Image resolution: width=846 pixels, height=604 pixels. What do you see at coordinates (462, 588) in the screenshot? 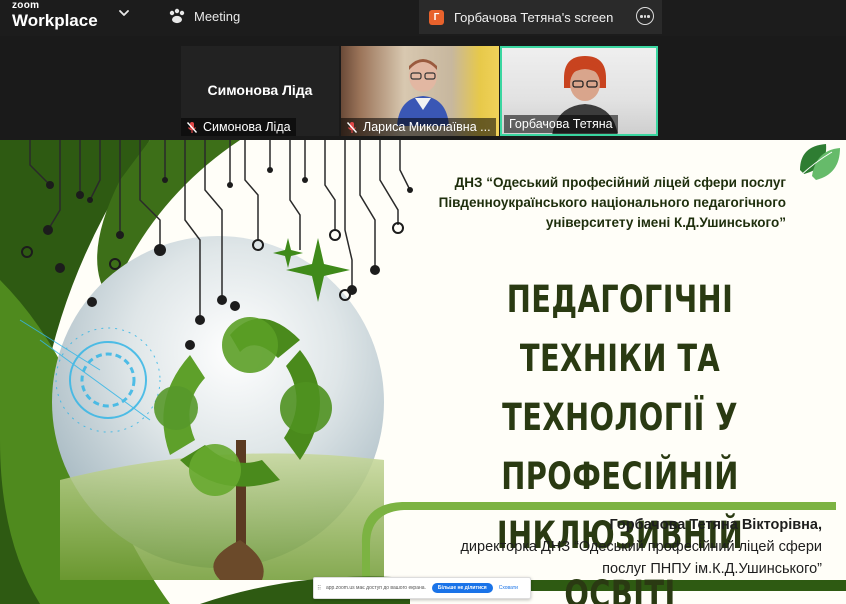
I see `stop-sharing-button: Більше не ділитися` at bounding box center [462, 588].